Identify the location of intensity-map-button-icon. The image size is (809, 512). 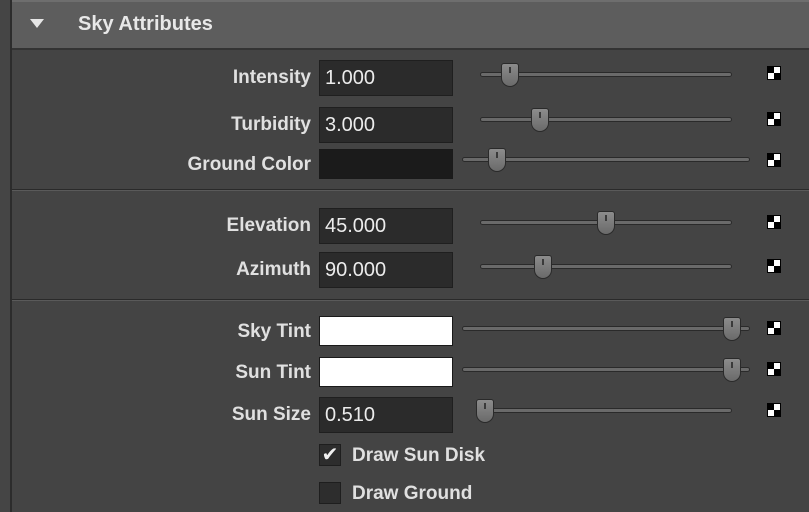
(774, 73).